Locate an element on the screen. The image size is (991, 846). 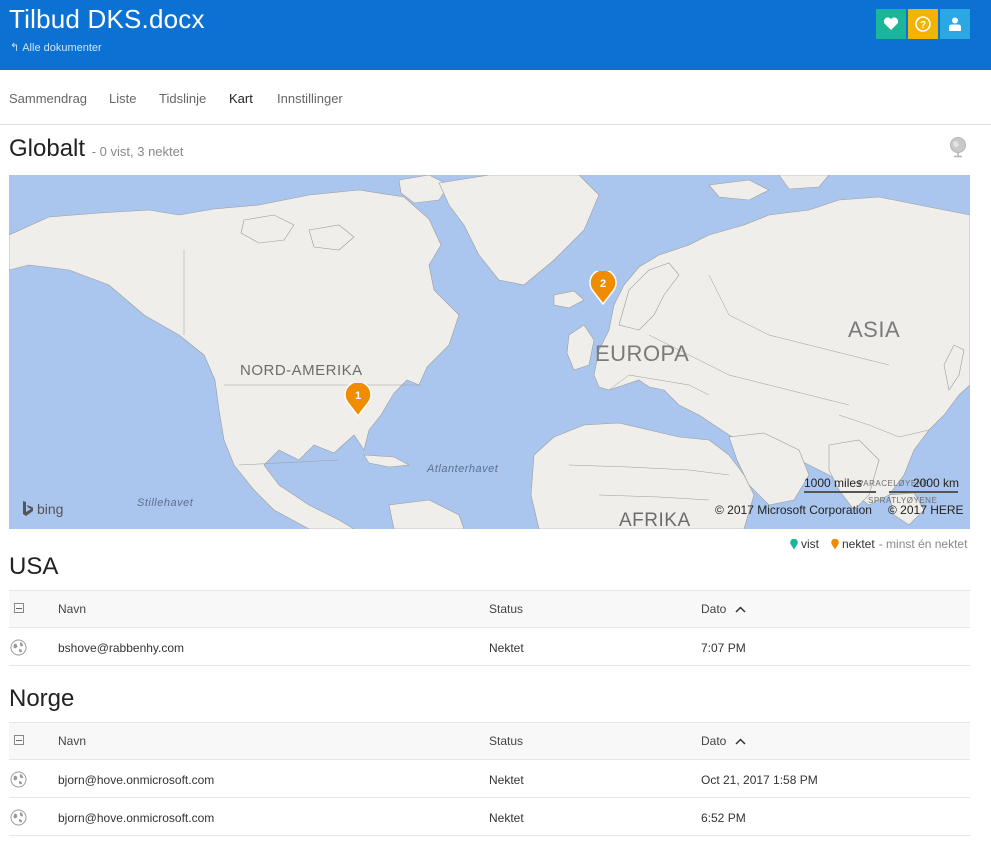
label-pacific: Stillehavet is located at coordinates (165, 503).